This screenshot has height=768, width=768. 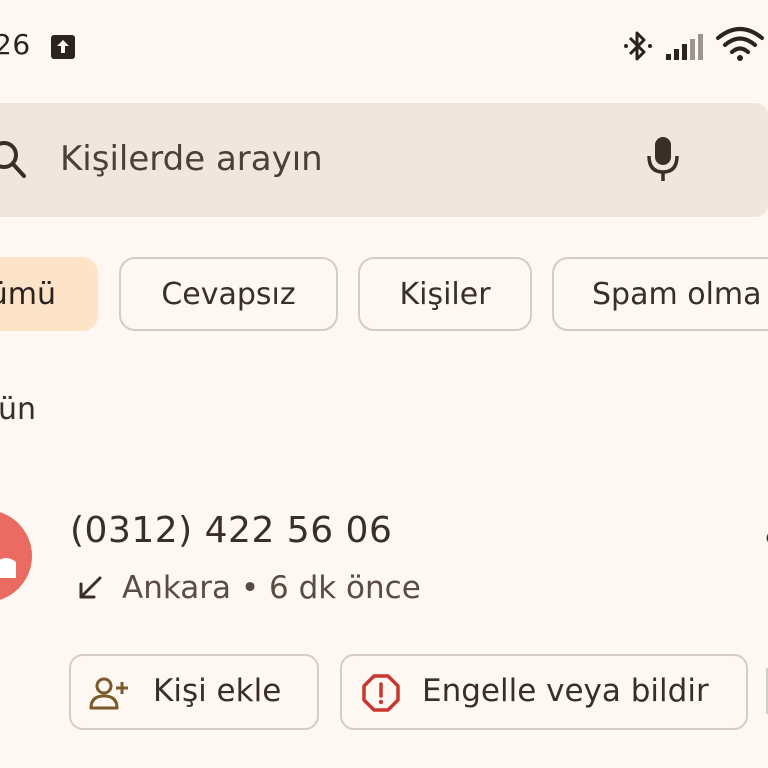 I want to click on mic-icon, so click(x=663, y=159).